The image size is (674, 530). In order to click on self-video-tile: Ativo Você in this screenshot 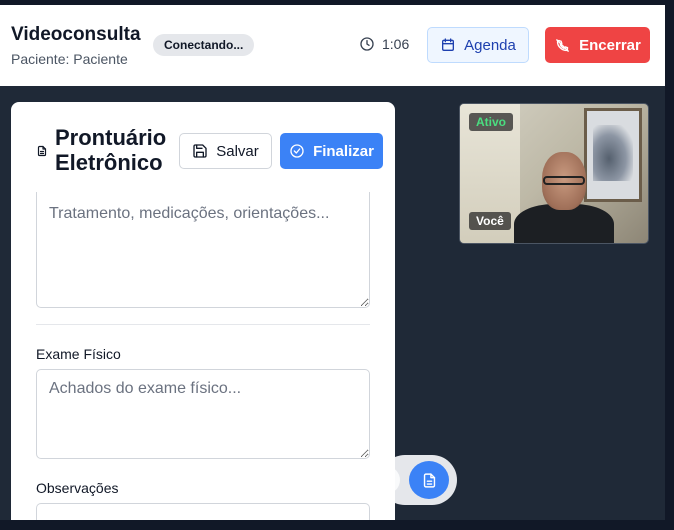, I will do `click(554, 173)`.